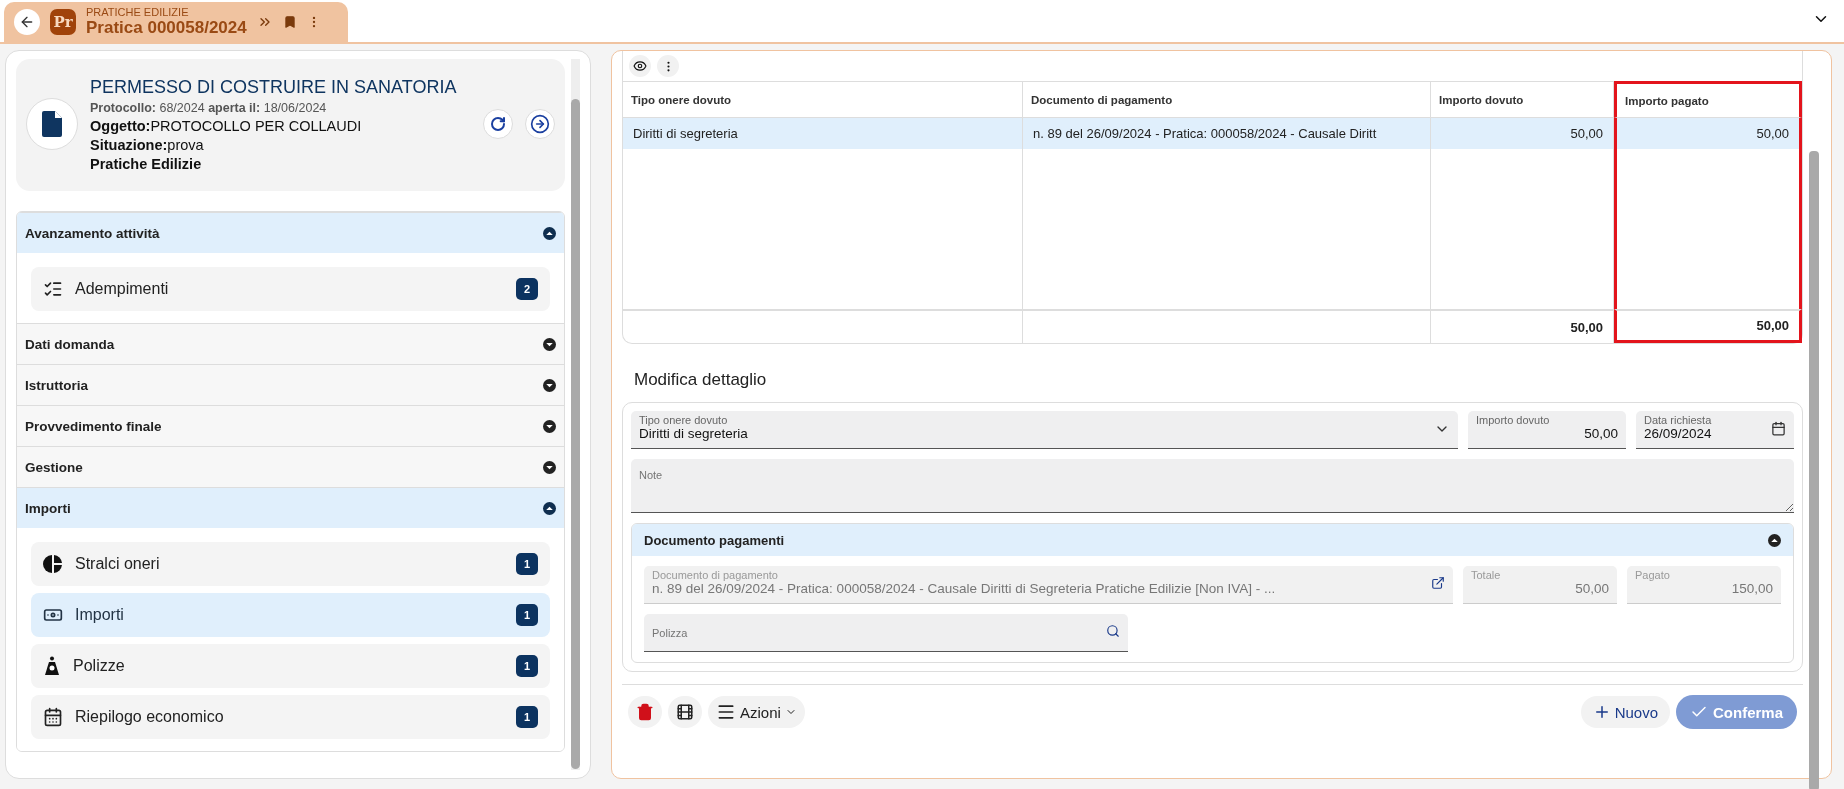 The width and height of the screenshot is (1844, 789). What do you see at coordinates (53, 564) in the screenshot?
I see `pie-chart-icon` at bounding box center [53, 564].